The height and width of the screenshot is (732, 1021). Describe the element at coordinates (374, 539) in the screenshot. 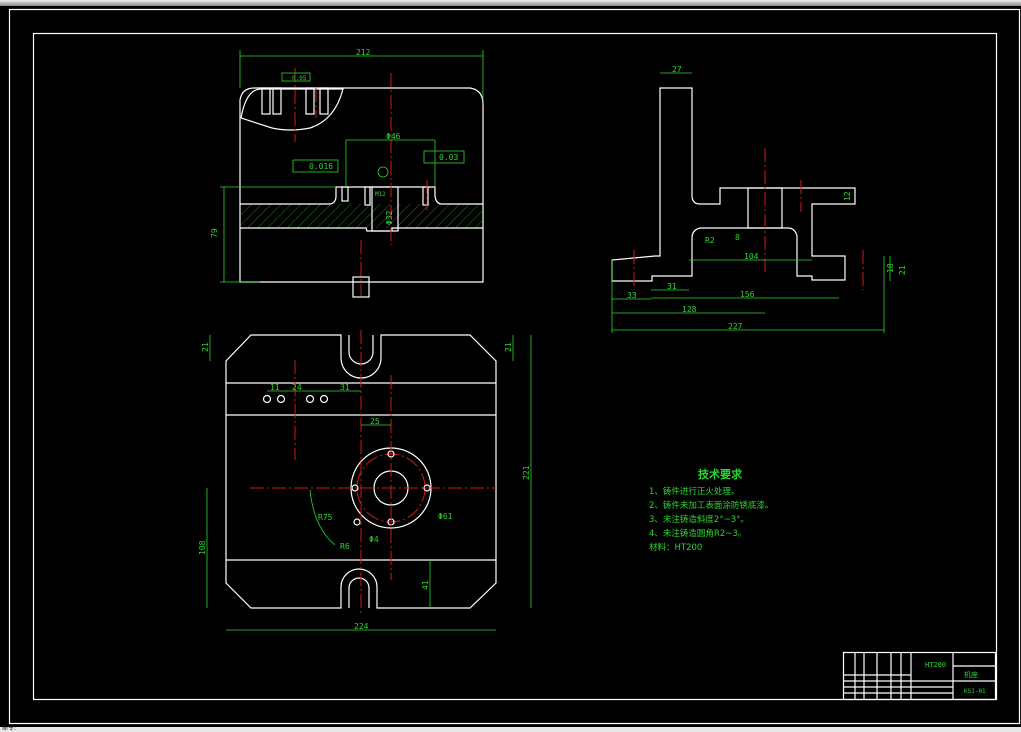

I see `dim-phi4: Φ4` at that location.